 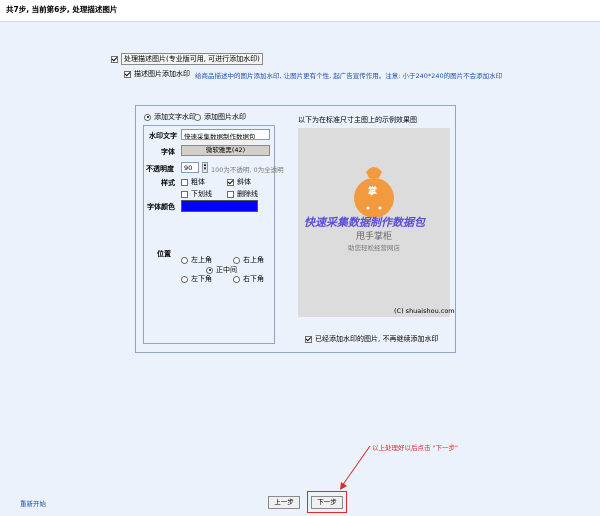 I want to click on process-desc-images-option: 处理描述图片(专业版可用, 可进行添加水印), so click(x=187, y=59).